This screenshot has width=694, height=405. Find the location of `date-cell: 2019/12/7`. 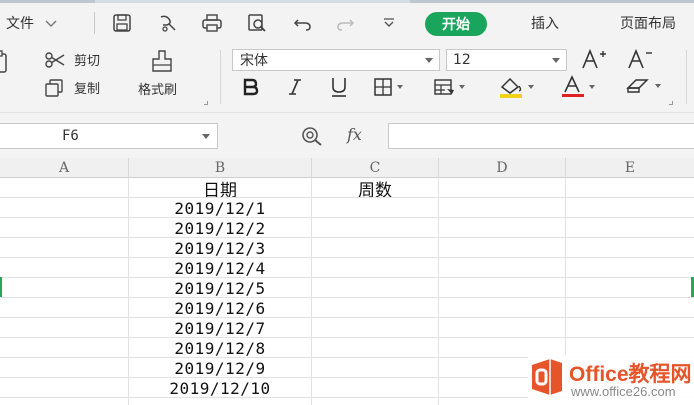

date-cell: 2019/12/7 is located at coordinates (220, 328).